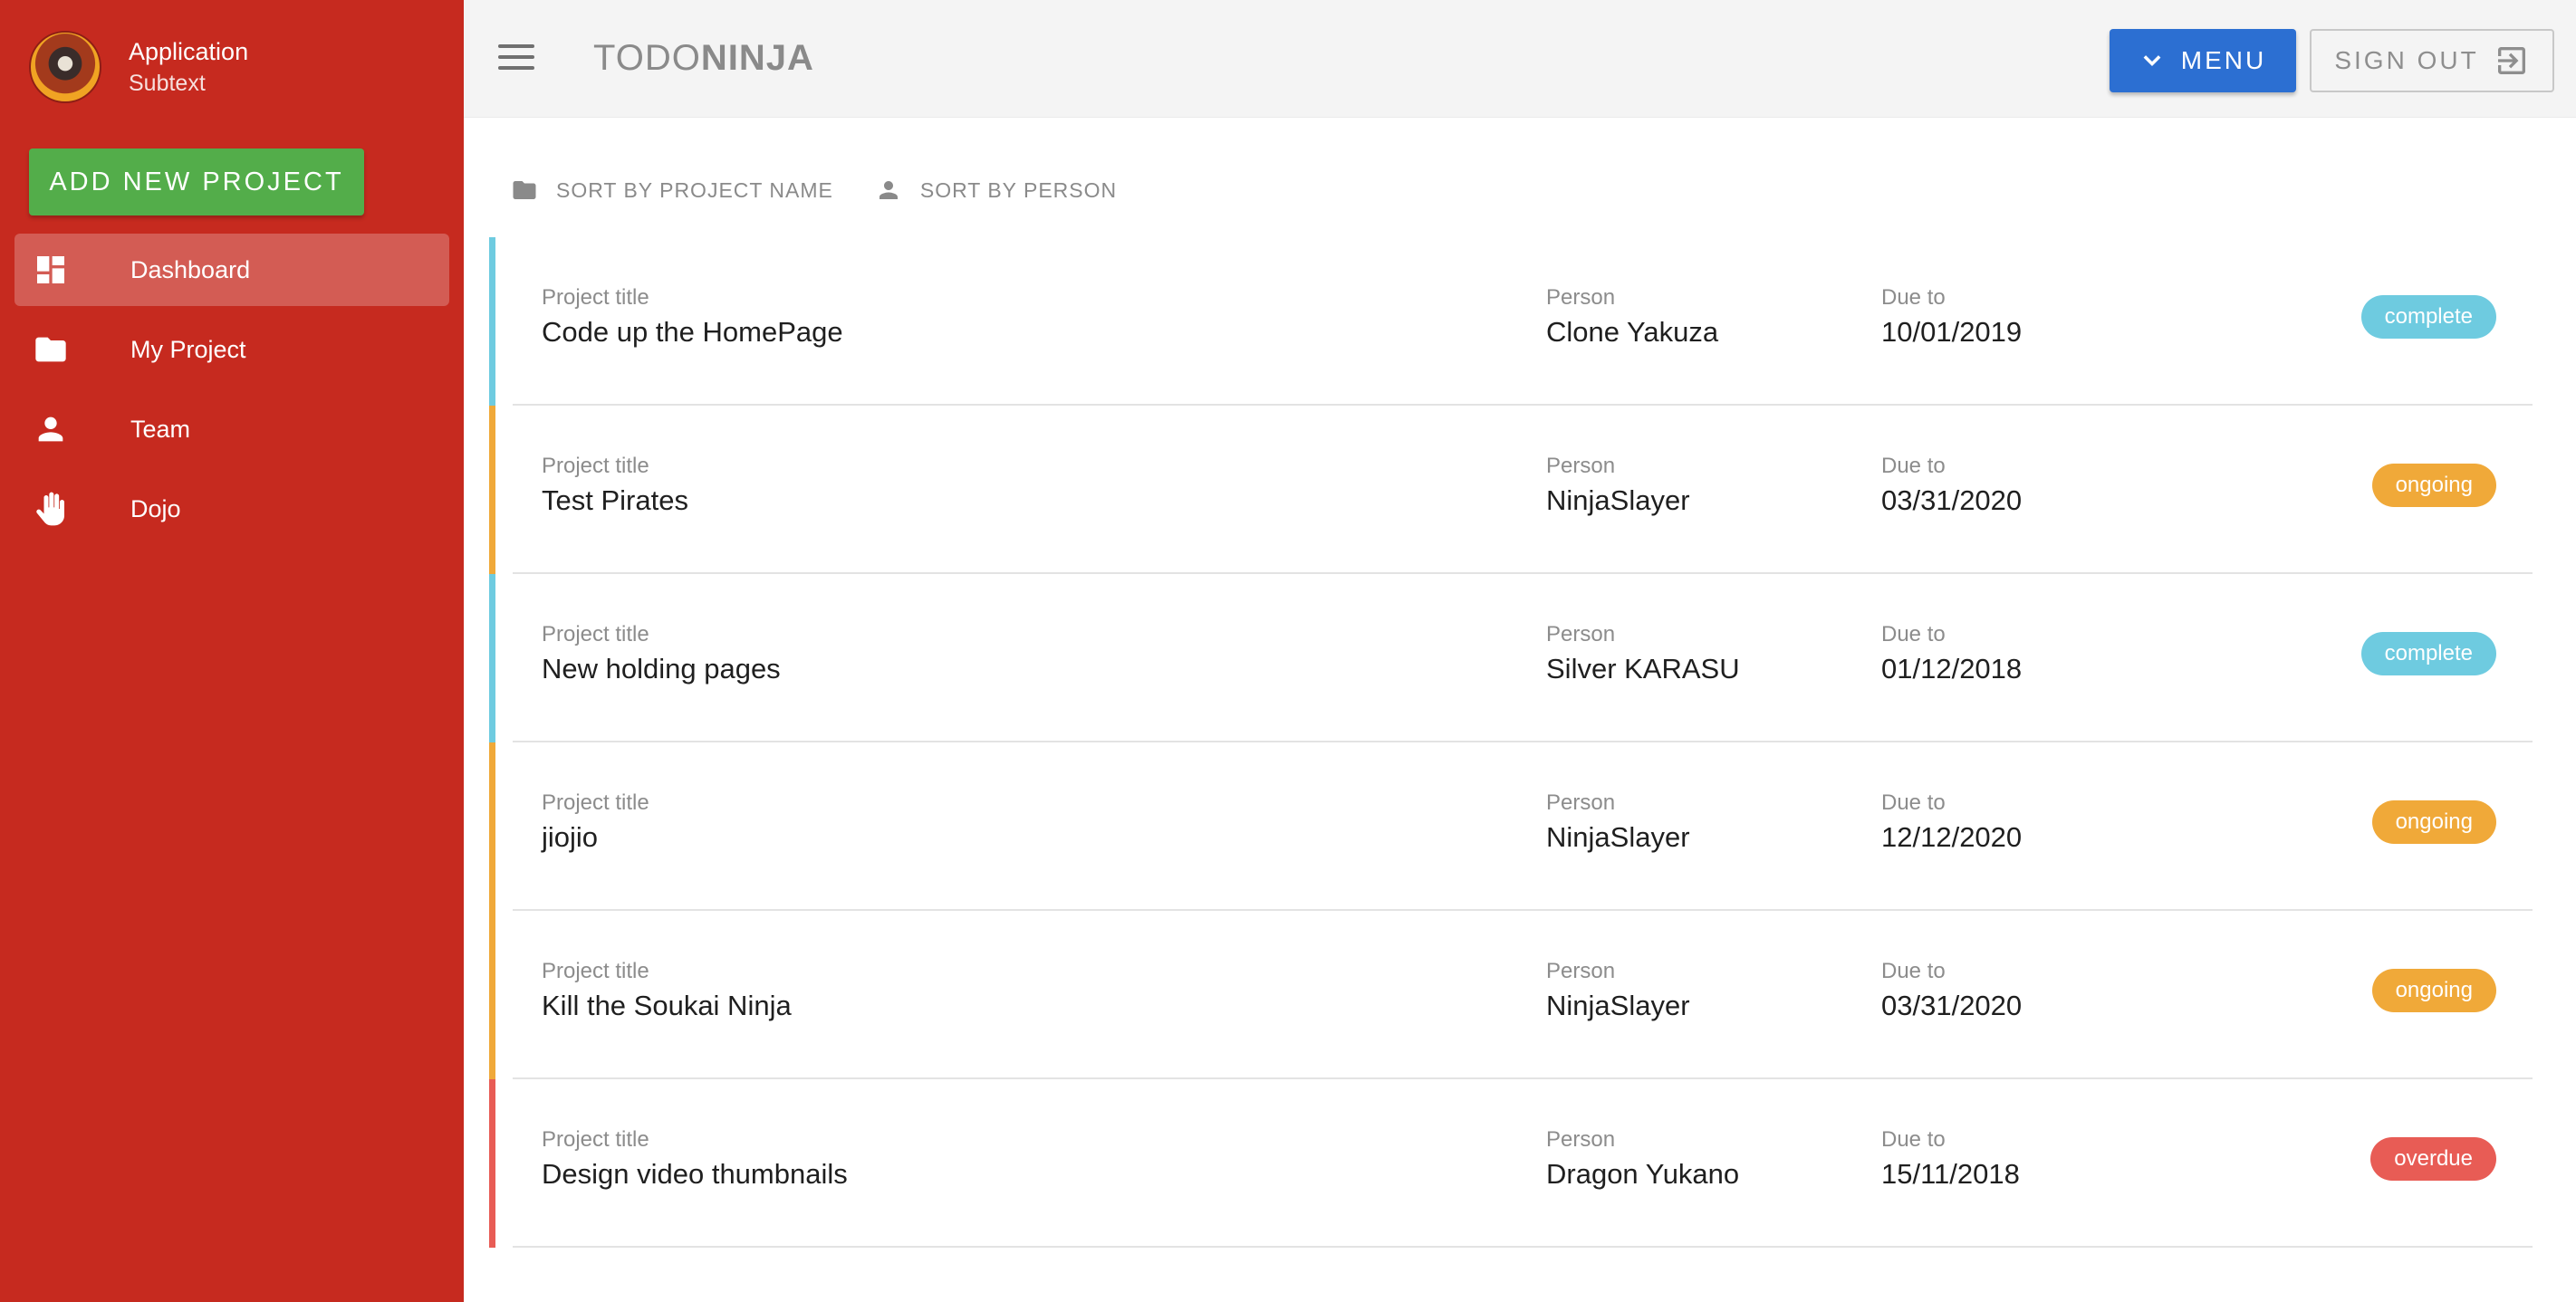  I want to click on dashboard-icon, so click(50, 270).